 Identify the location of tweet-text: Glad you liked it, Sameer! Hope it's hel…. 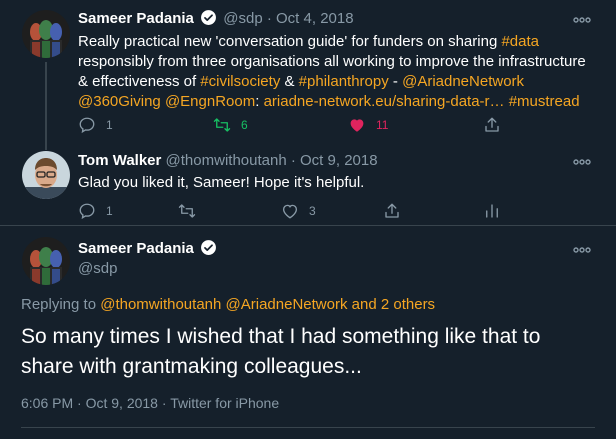
(221, 182).